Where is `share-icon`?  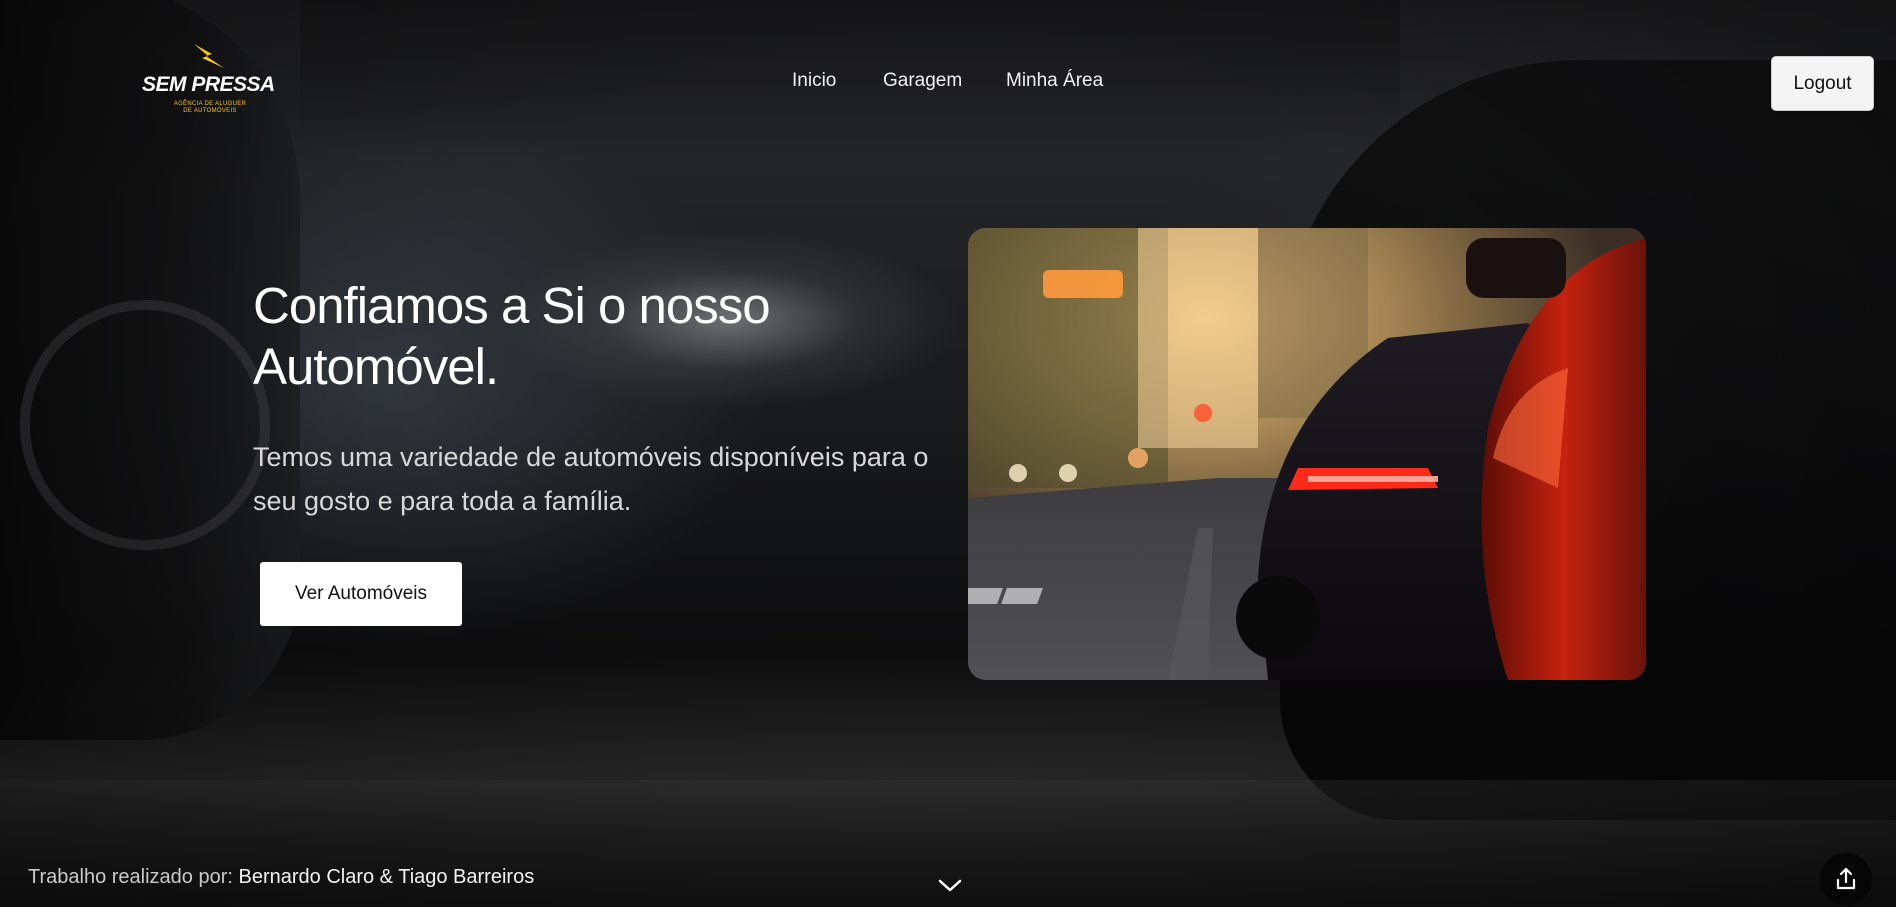 share-icon is located at coordinates (1846, 878).